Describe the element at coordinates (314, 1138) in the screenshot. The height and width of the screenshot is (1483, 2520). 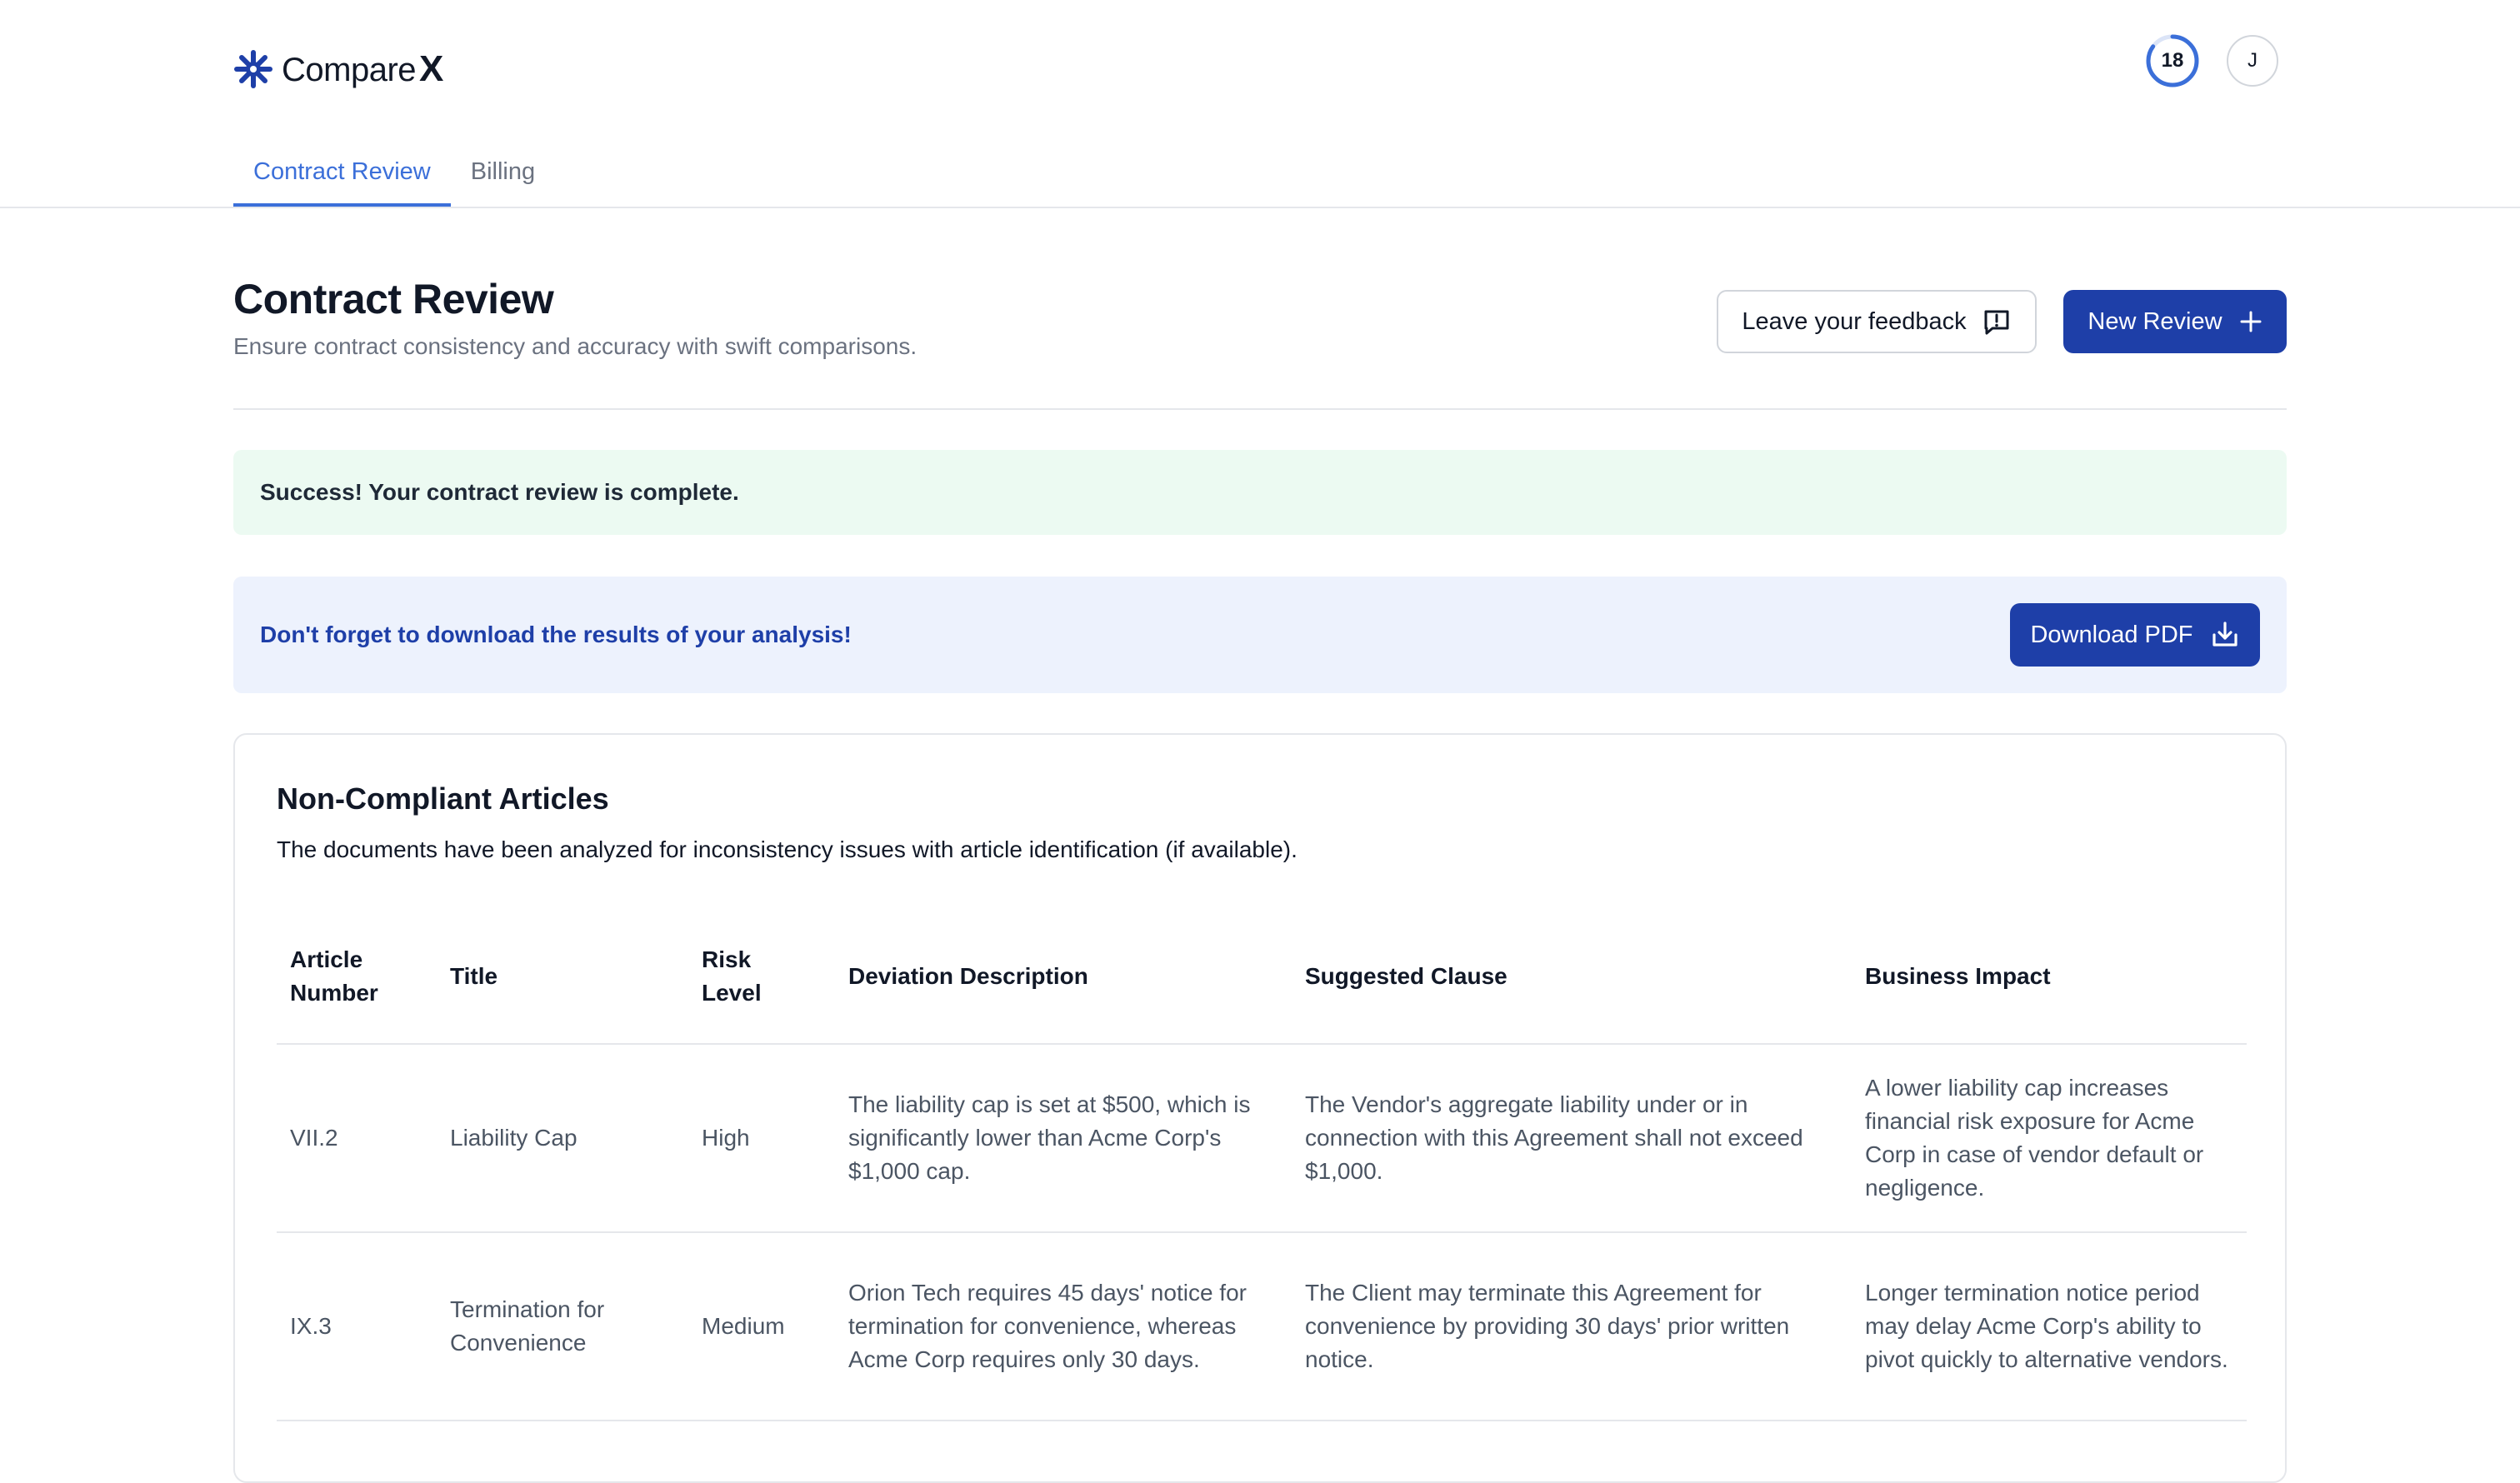
I see `cell-article-number: VII.2` at that location.